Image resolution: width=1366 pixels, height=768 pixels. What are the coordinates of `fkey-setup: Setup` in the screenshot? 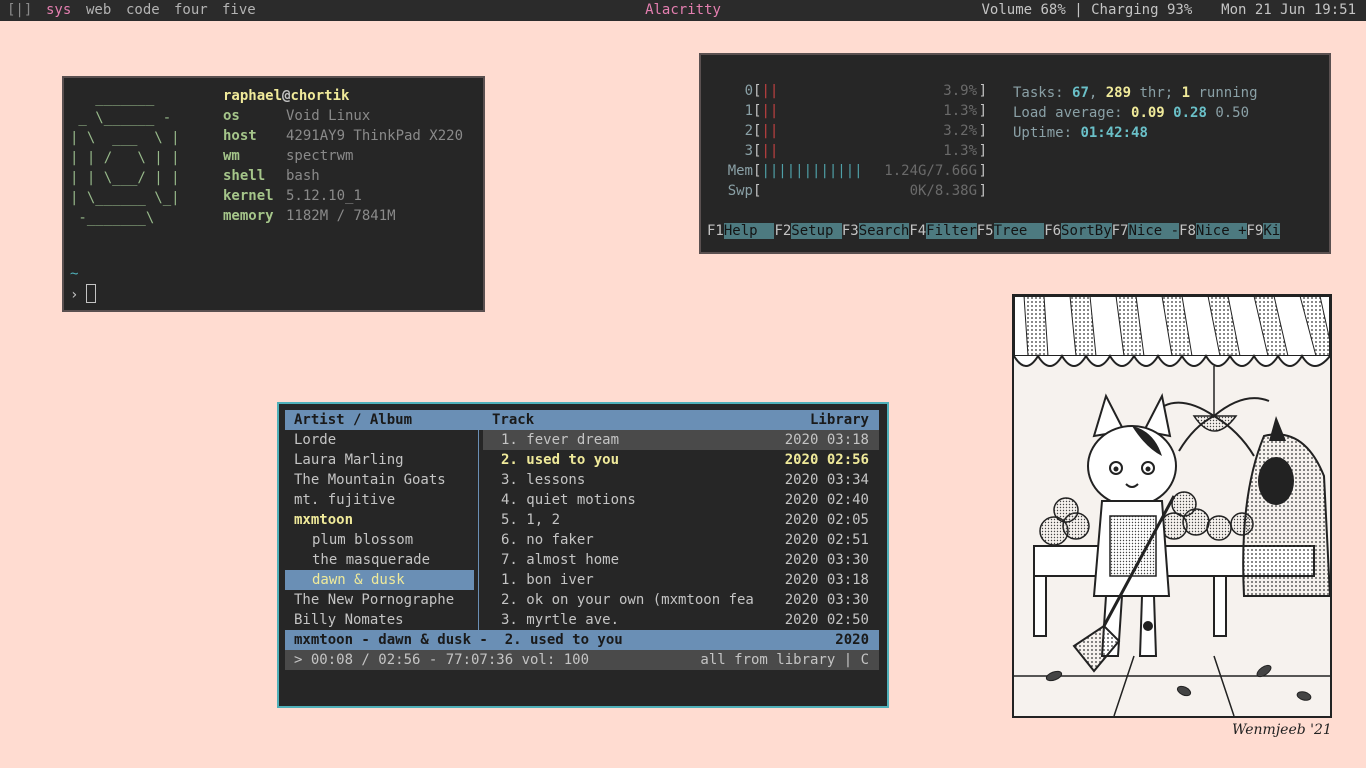 It's located at (816, 231).